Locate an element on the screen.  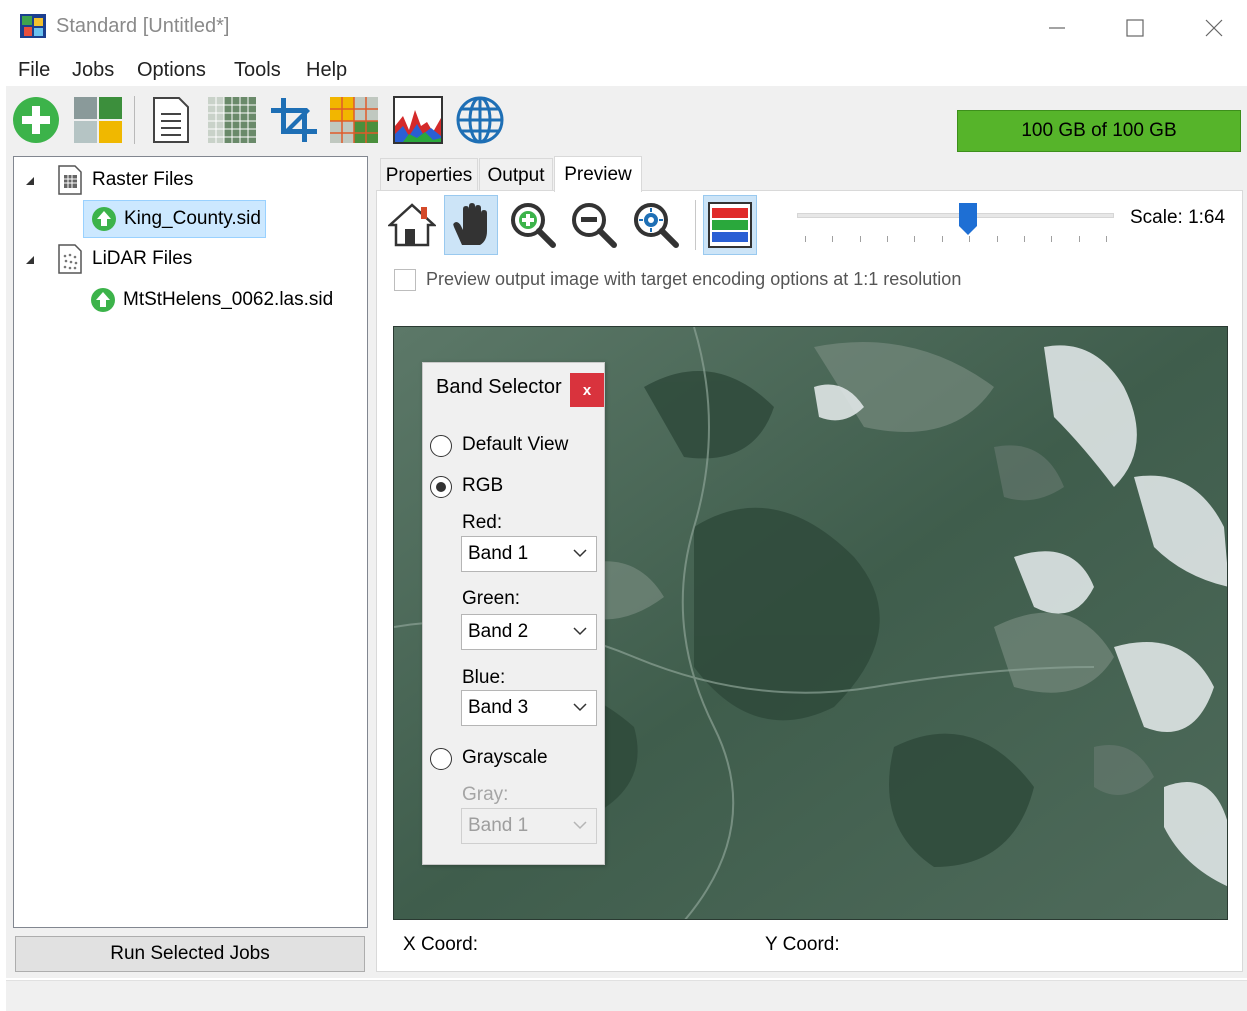
mosaic-button is located at coordinates (98, 120).